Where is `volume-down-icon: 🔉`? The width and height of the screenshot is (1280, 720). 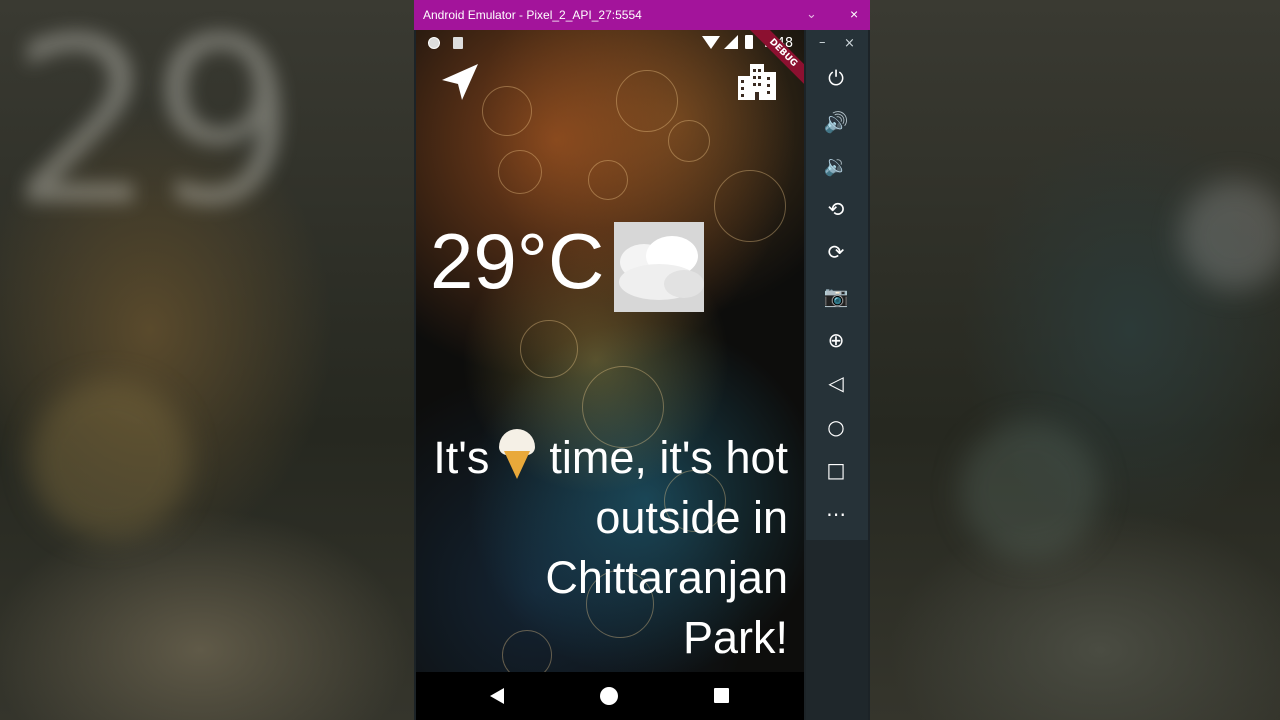
volume-down-icon: 🔉 is located at coordinates (836, 165).